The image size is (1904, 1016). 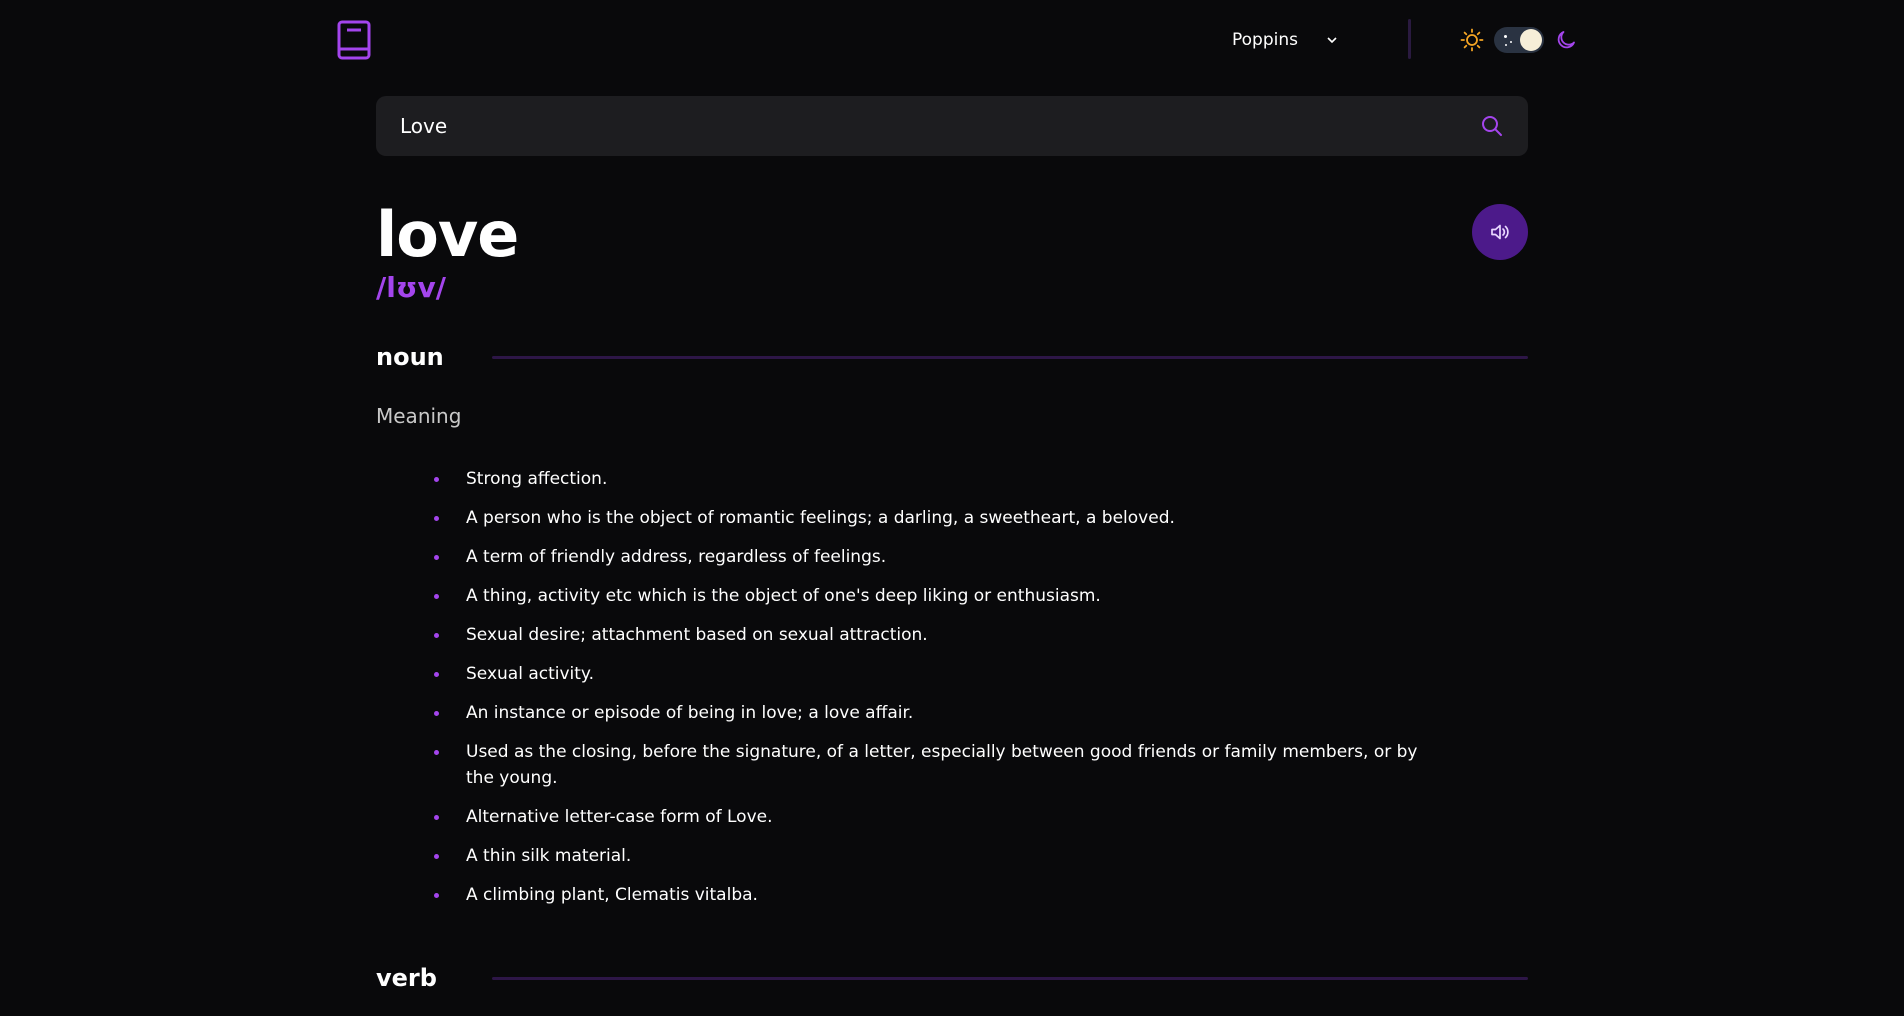 I want to click on header-divider, so click(x=1409, y=39).